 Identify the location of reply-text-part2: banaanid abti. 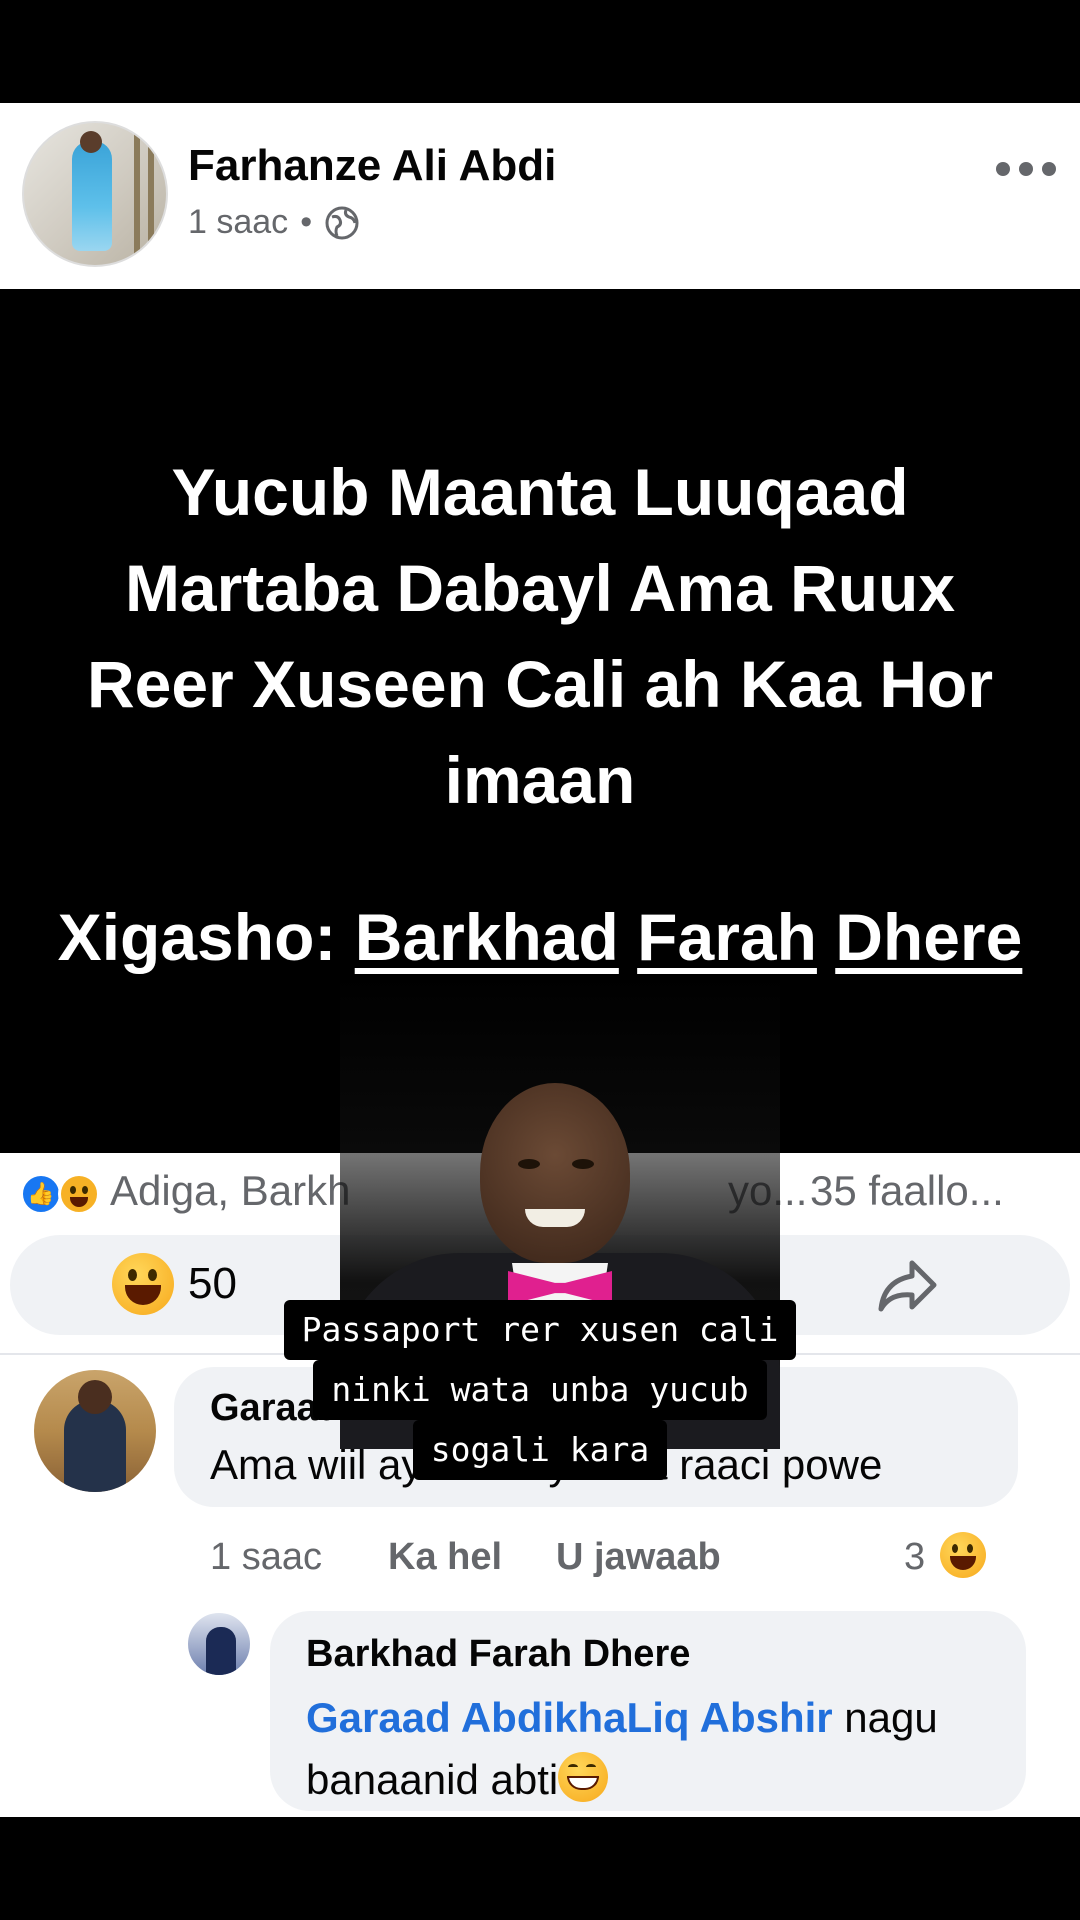
(432, 1779).